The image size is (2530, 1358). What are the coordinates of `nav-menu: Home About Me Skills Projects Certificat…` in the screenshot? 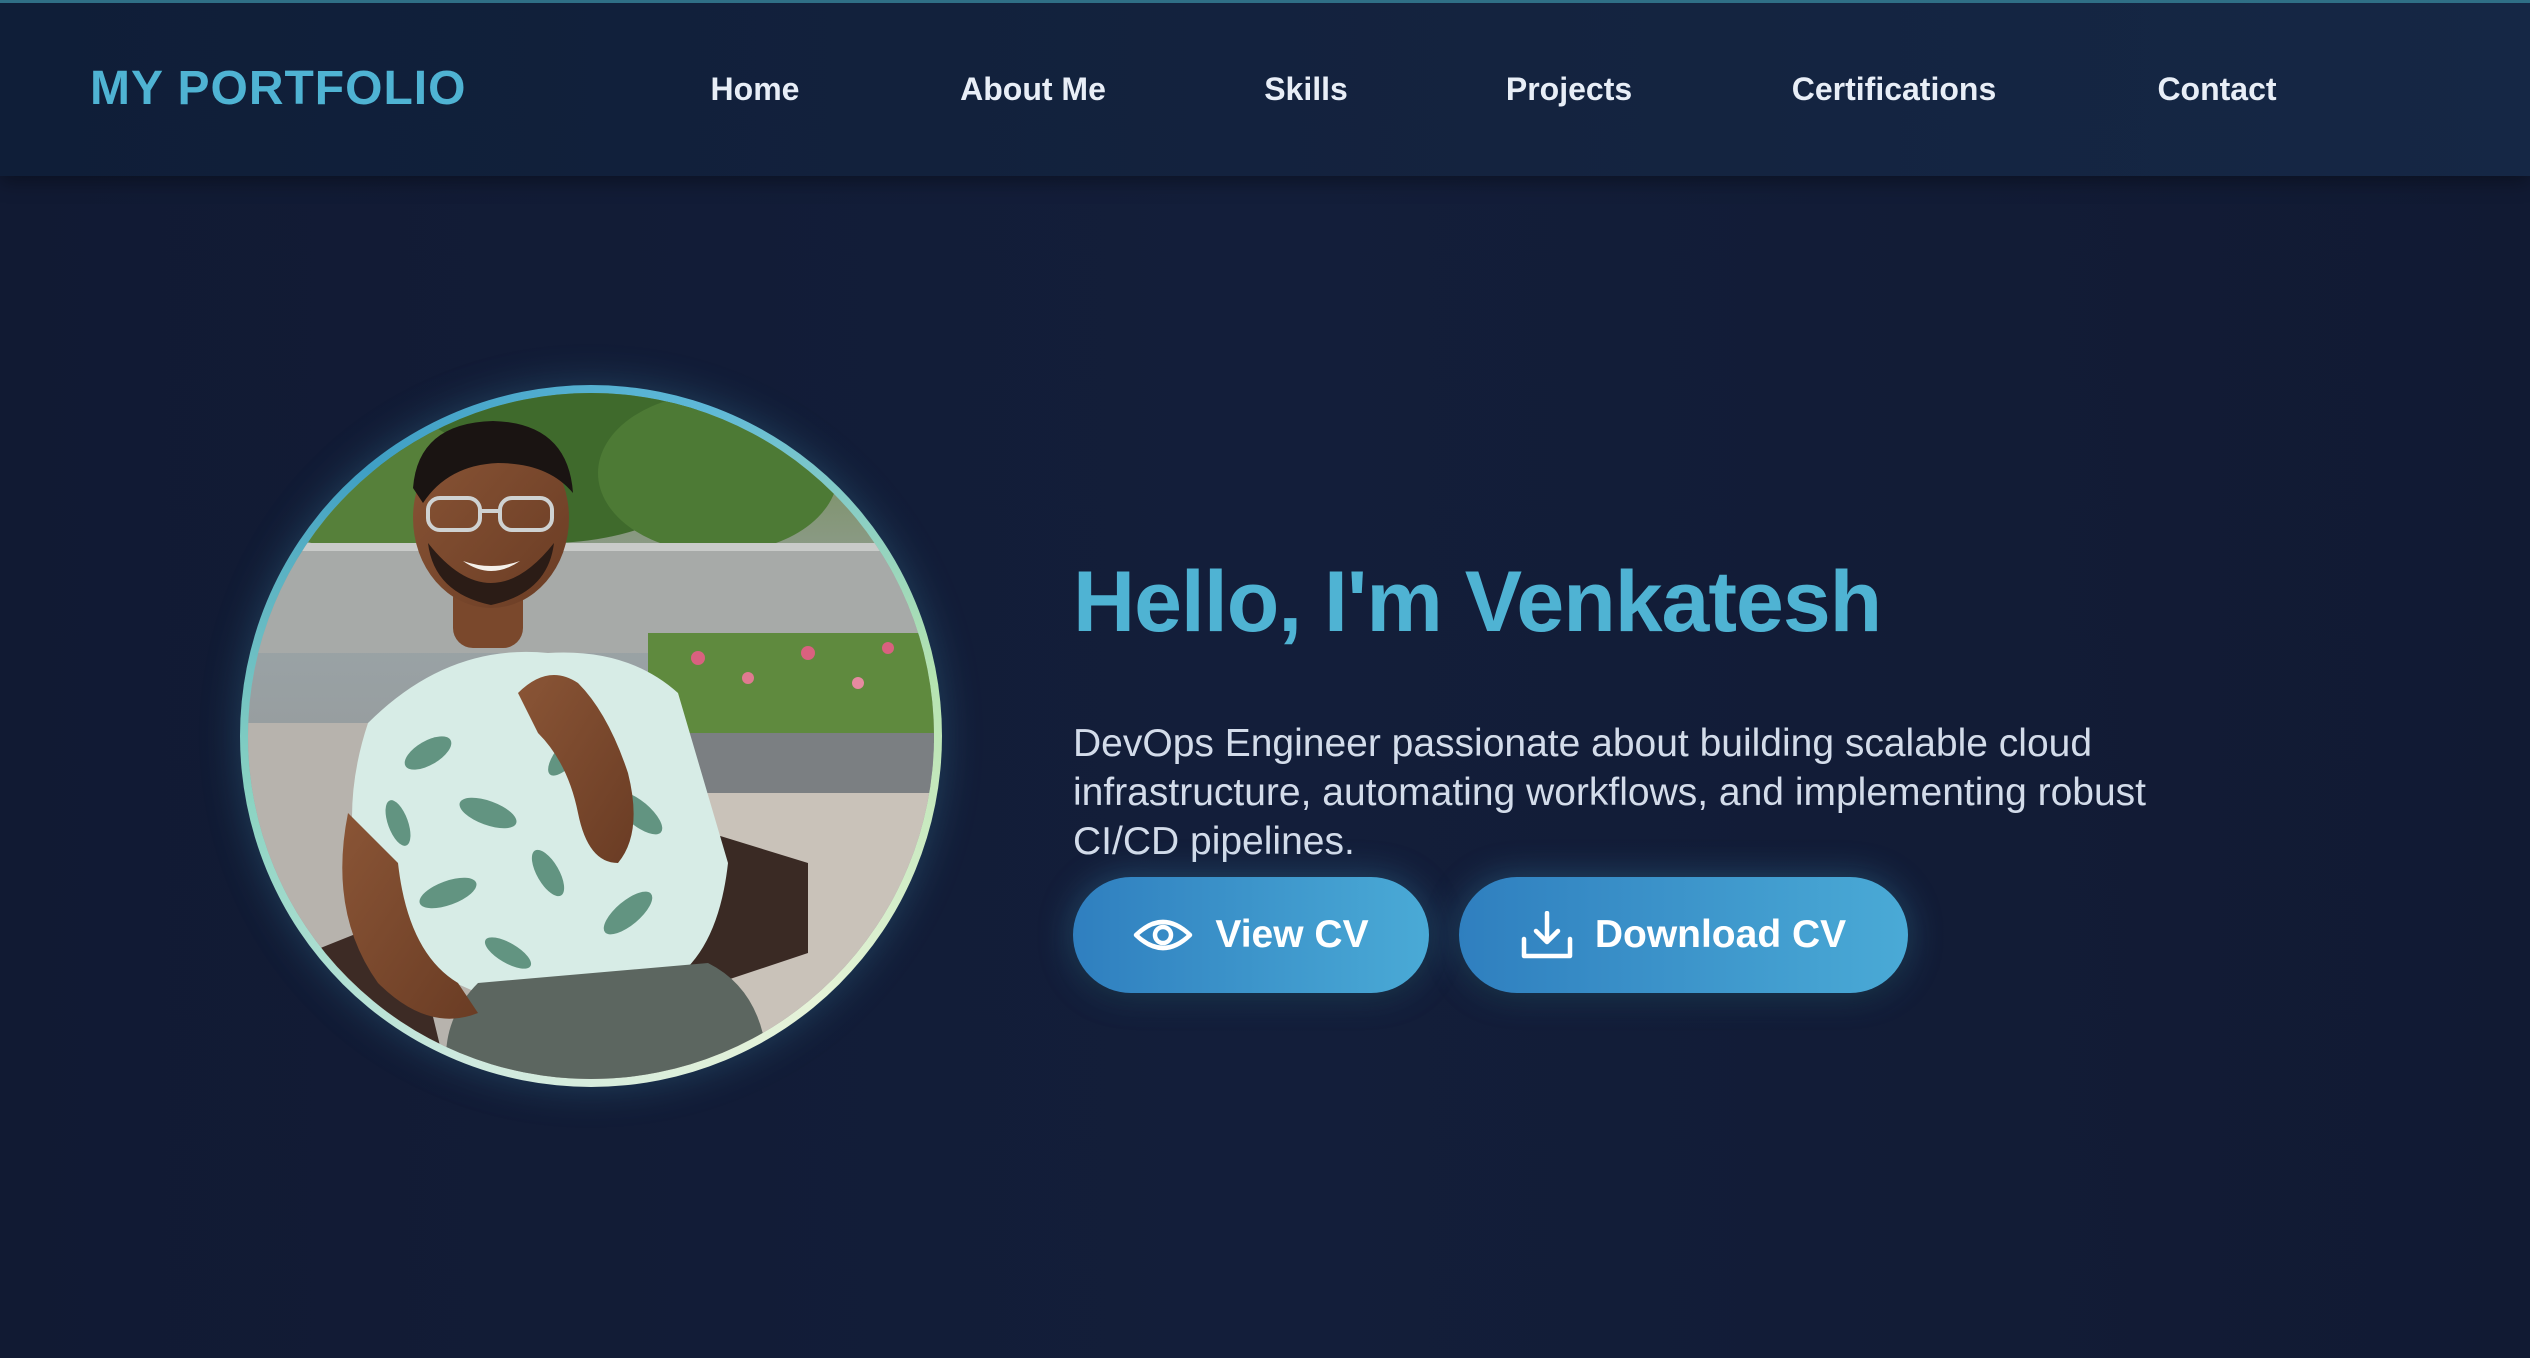 It's located at (1265, 91).